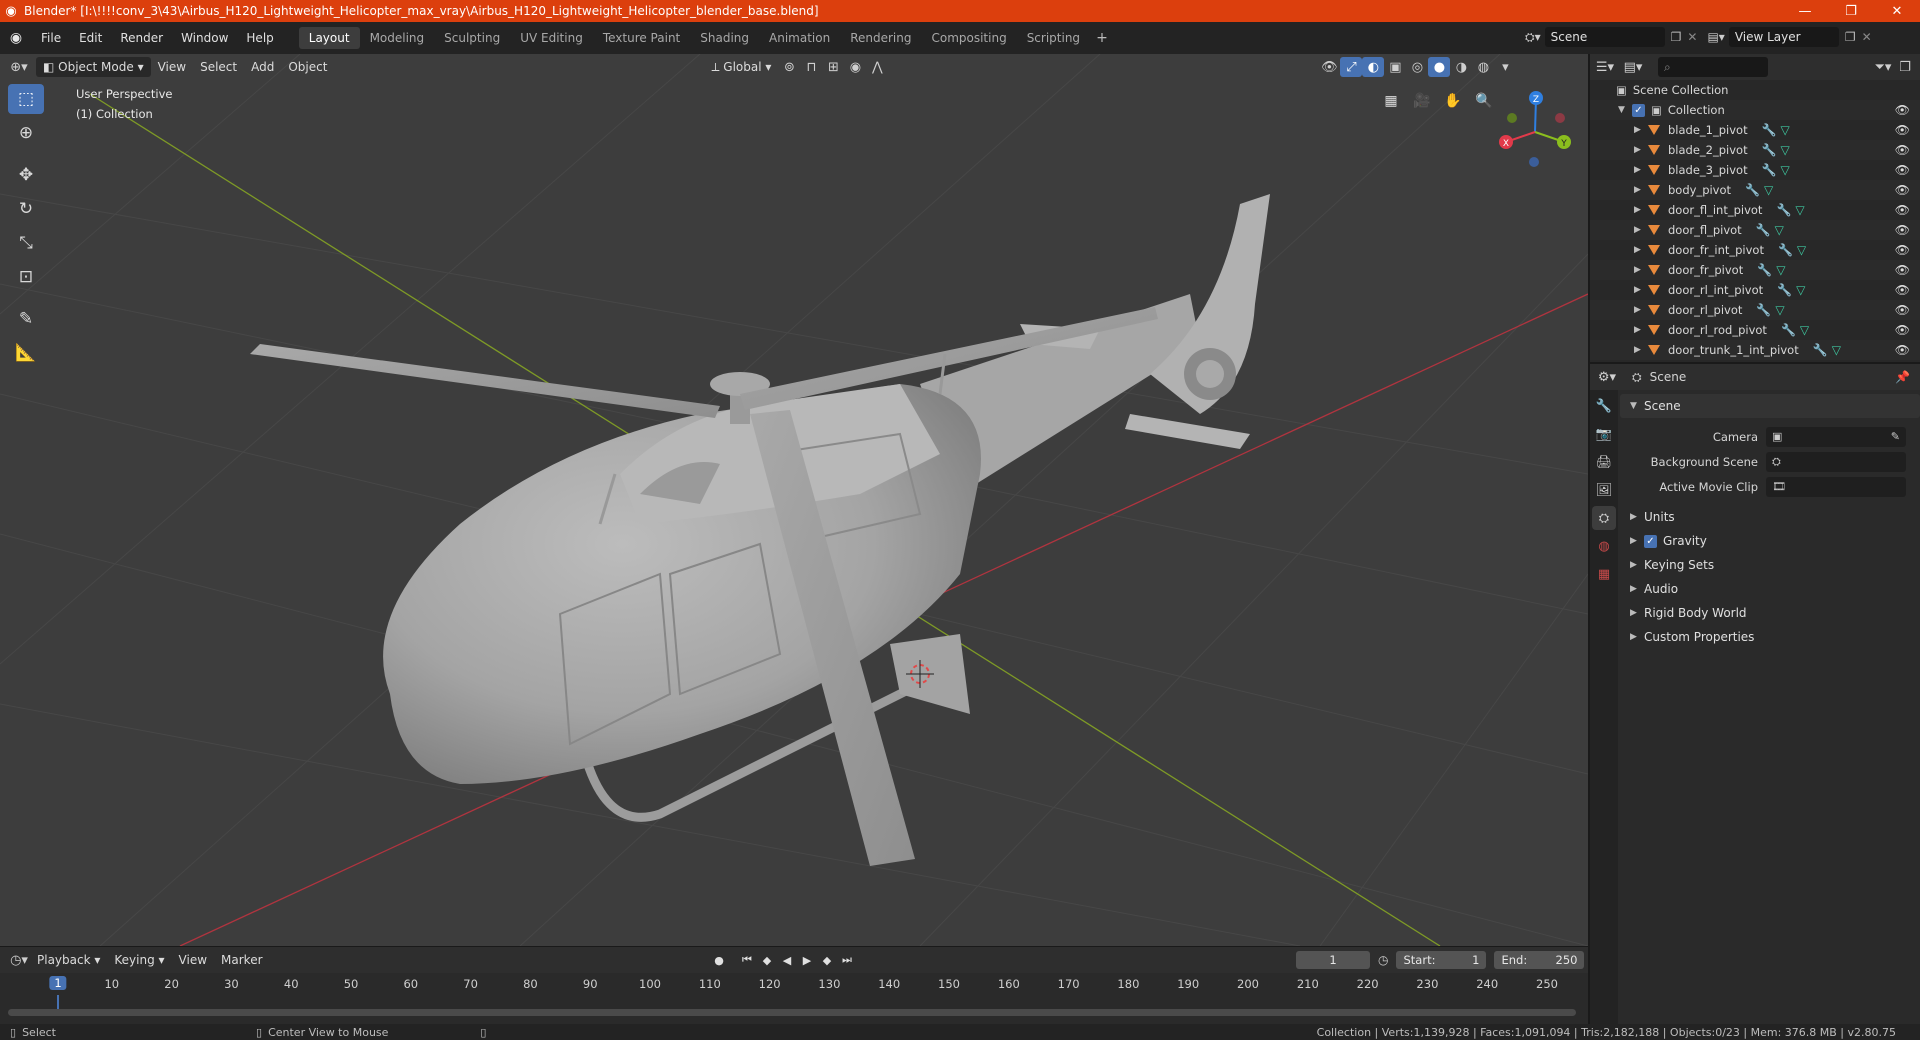 The height and width of the screenshot is (1040, 1920). What do you see at coordinates (1692, 37) in the screenshot?
I see `delete-scene-icon: ✕` at bounding box center [1692, 37].